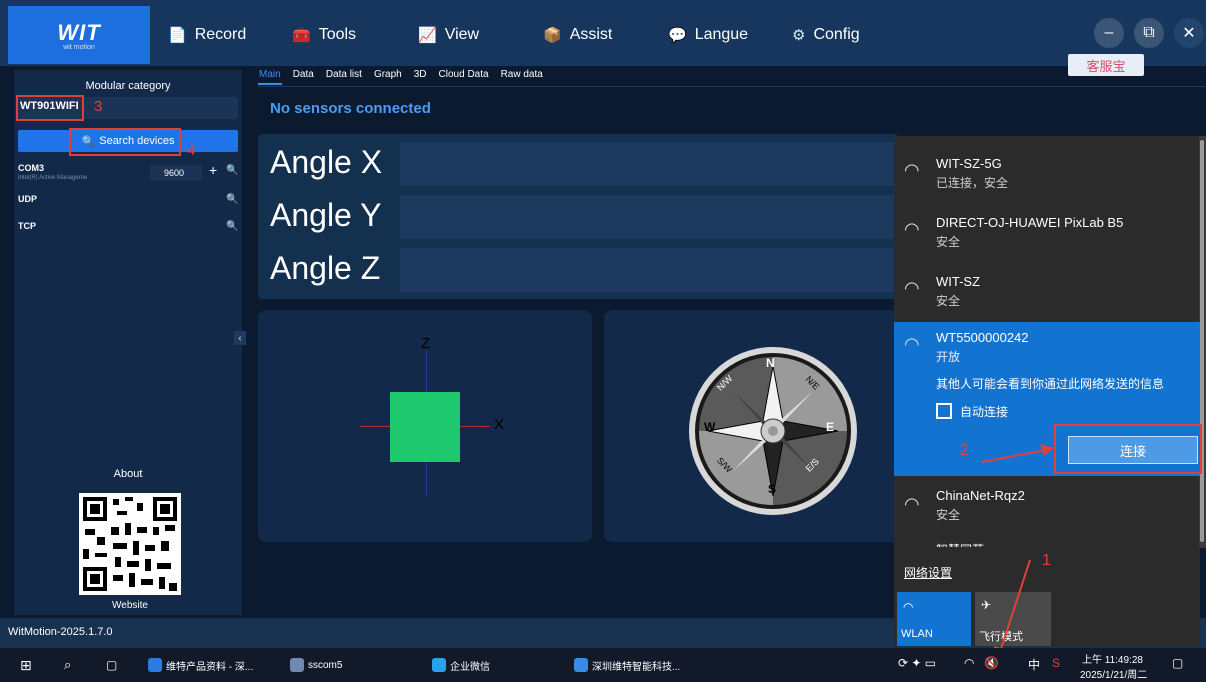 The height and width of the screenshot is (682, 1206). Describe the element at coordinates (67, 665) in the screenshot. I see `search-icon: ⌕` at that location.